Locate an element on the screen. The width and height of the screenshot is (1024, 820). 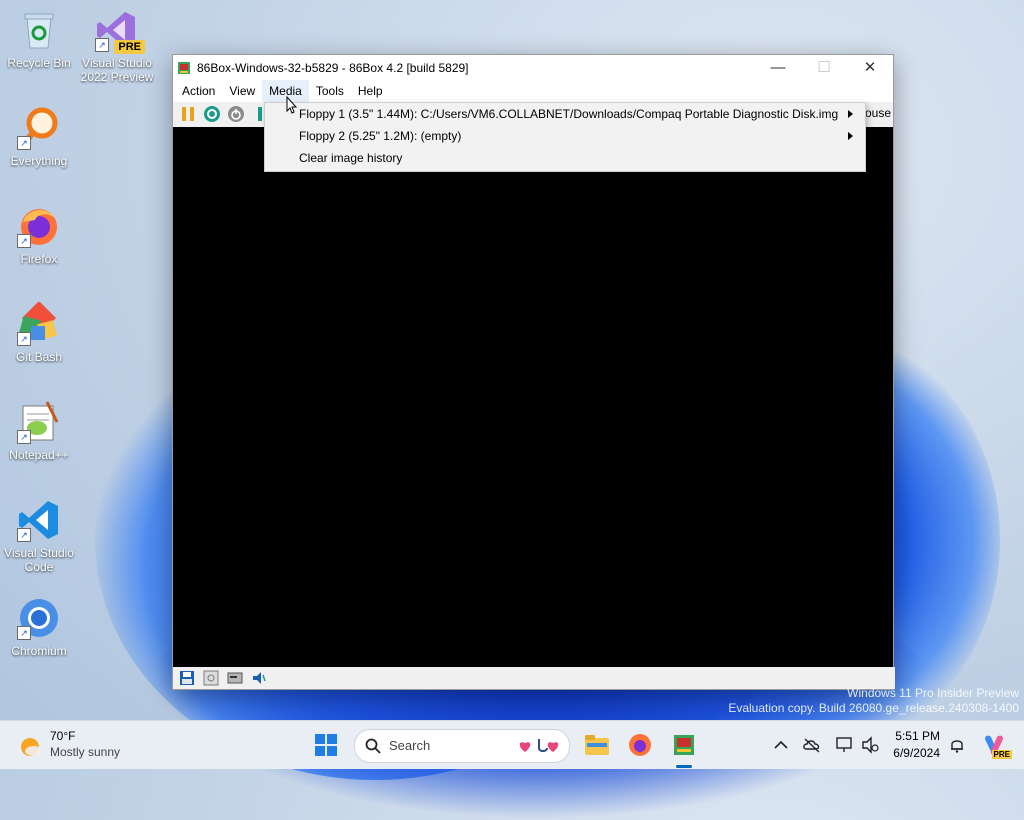
desktop-icon-firefox: ↗ Firefox is located at coordinates (39, 235).